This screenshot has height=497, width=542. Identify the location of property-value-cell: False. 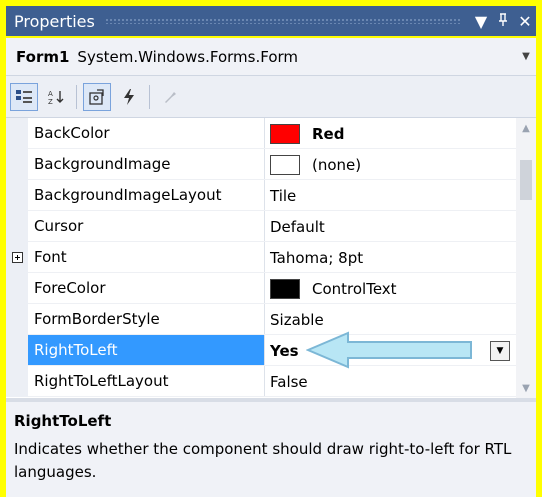
(289, 381).